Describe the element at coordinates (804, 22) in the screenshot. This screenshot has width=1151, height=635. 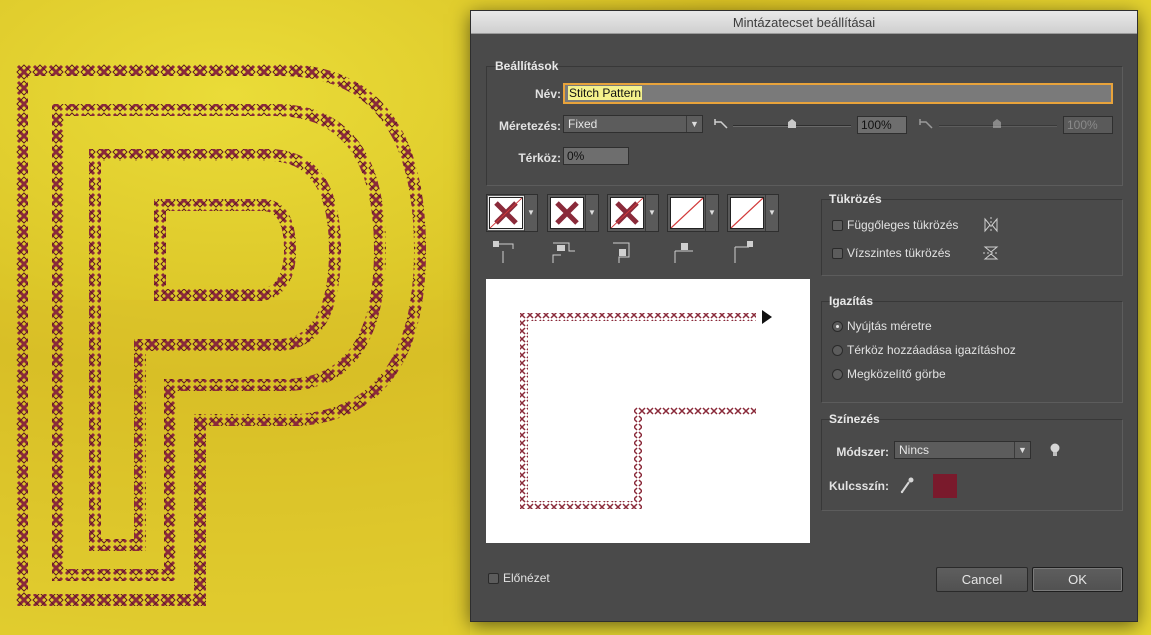
I see `dialog-title: Mintázatecset beállításai` at that location.